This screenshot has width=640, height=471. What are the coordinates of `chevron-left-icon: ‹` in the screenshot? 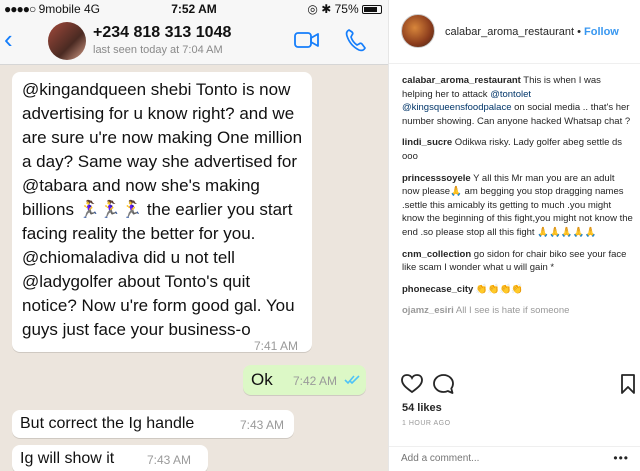 It's located at (8, 39).